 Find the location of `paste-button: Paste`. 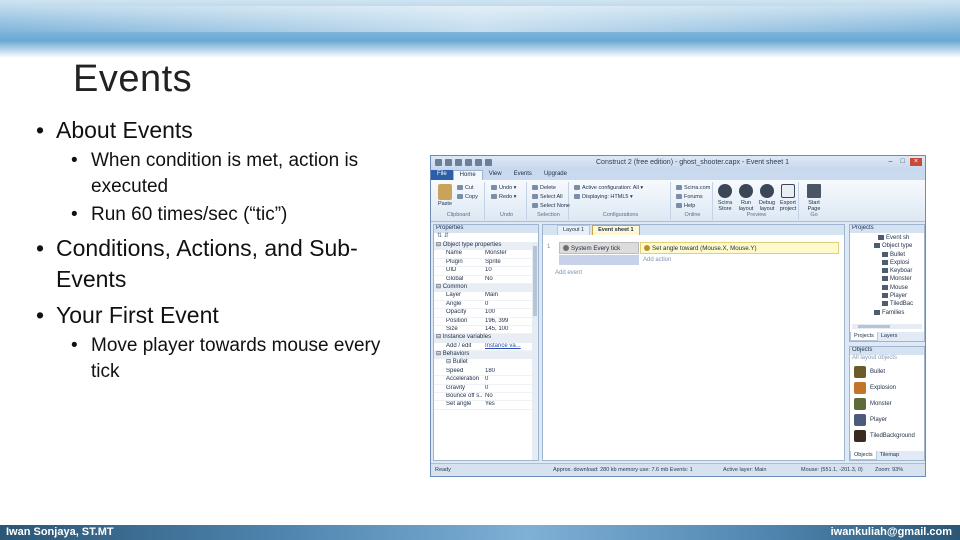

paste-button: Paste is located at coordinates (445, 195).